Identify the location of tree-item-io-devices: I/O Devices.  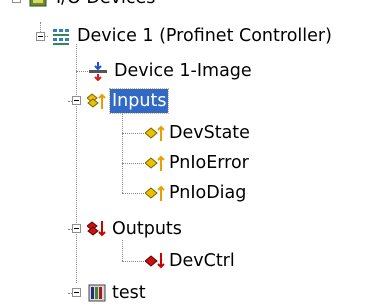
(100, 6).